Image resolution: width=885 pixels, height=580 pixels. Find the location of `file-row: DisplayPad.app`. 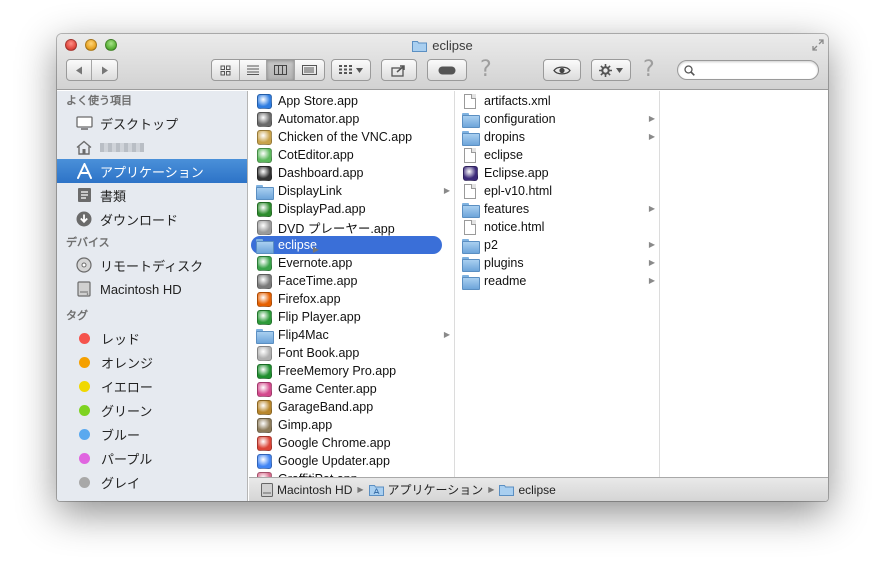

file-row: DisplayPad.app is located at coordinates (351, 209).